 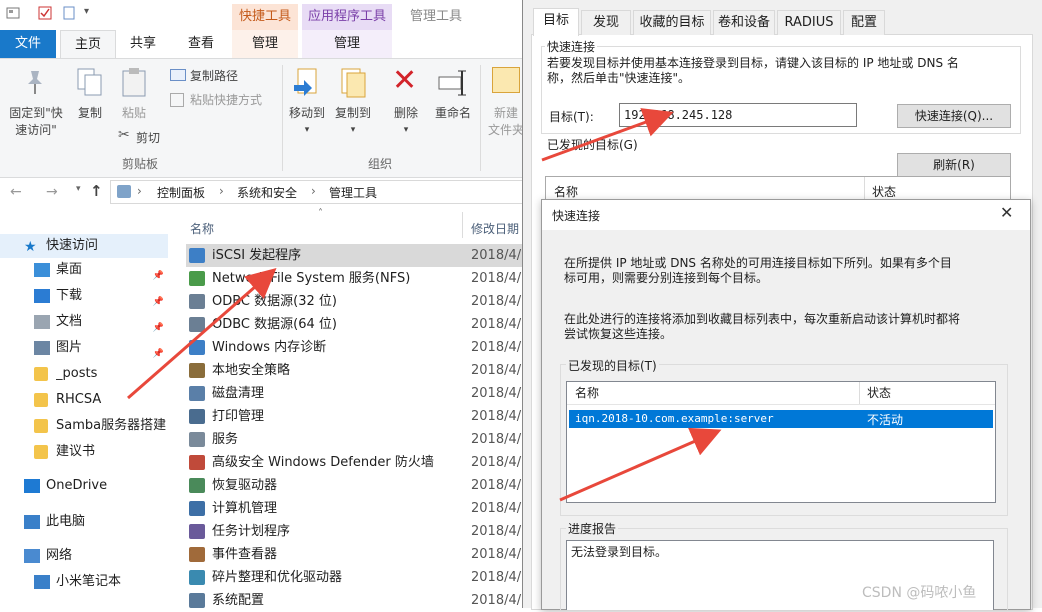 I want to click on tab-5: 配置, so click(x=864, y=22).